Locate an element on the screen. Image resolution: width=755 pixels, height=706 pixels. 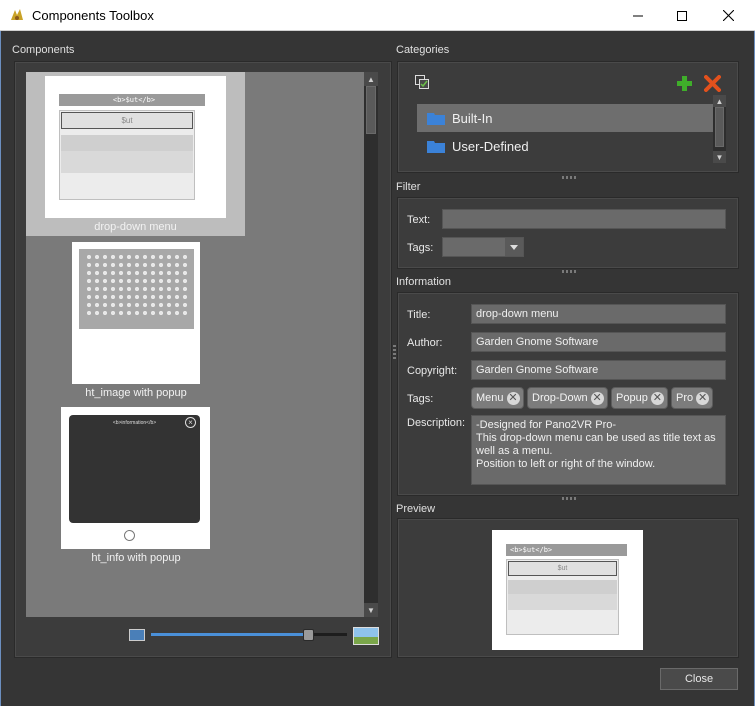
info-icon is located at coordinates (129, 535).